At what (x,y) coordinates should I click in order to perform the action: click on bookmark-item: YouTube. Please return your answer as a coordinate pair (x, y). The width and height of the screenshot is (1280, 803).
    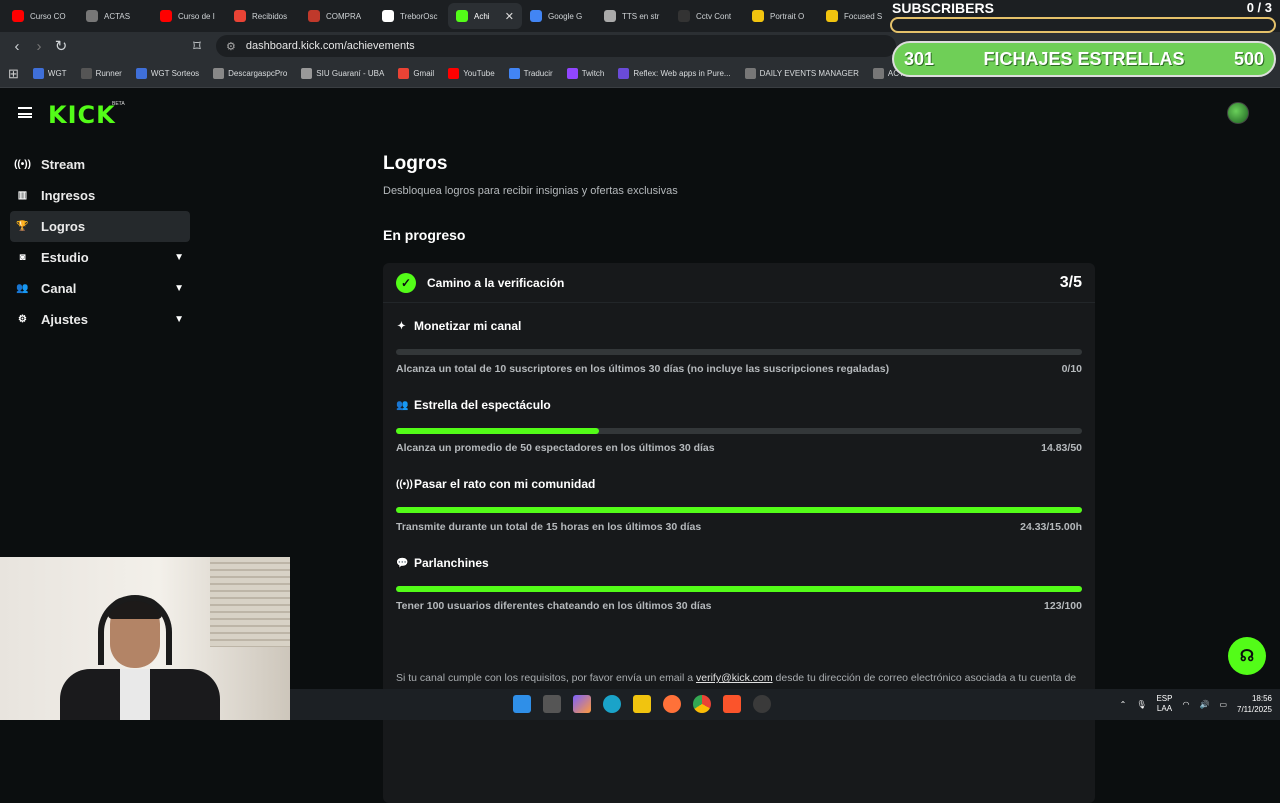
    Looking at the image, I should click on (471, 73).